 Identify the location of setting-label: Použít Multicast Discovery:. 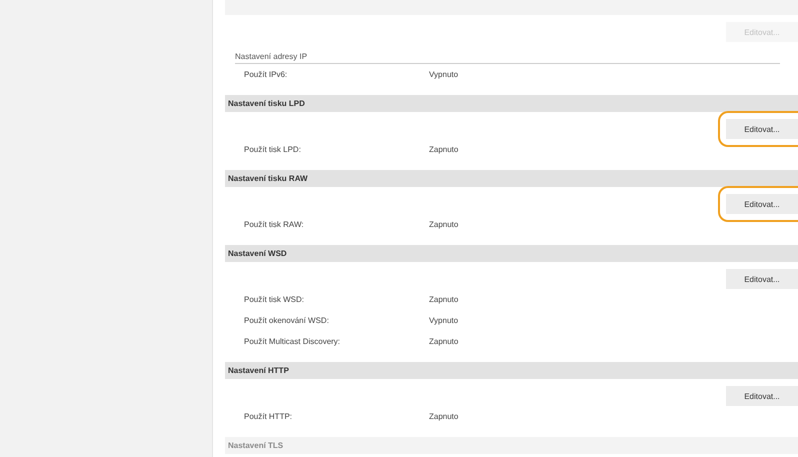
(293, 341).